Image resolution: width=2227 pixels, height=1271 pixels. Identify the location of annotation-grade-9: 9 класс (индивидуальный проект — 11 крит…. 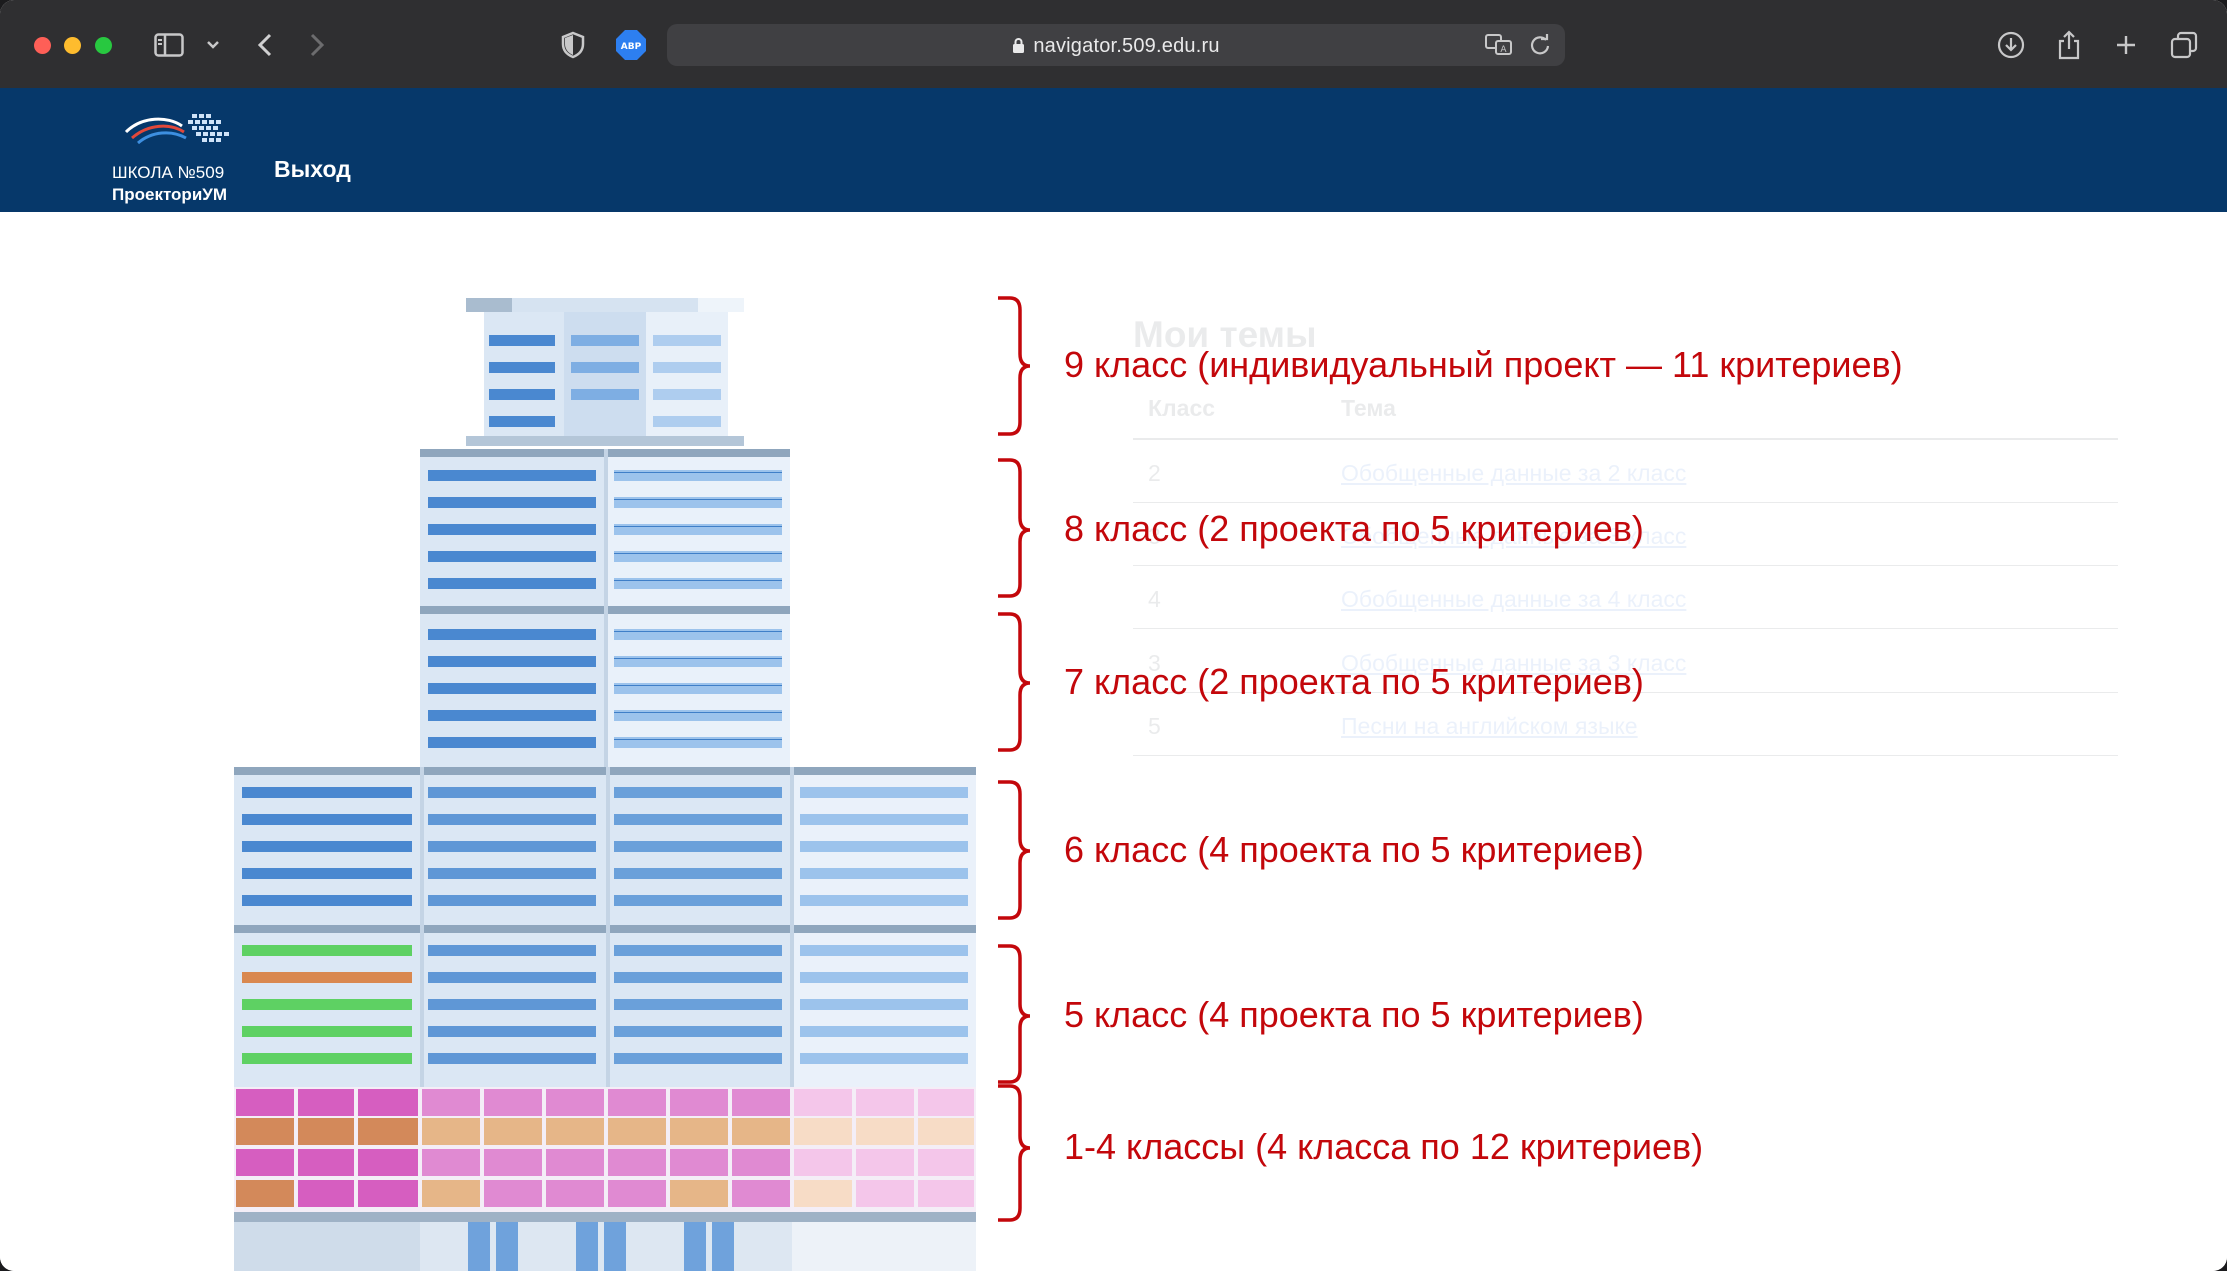
(1483, 364).